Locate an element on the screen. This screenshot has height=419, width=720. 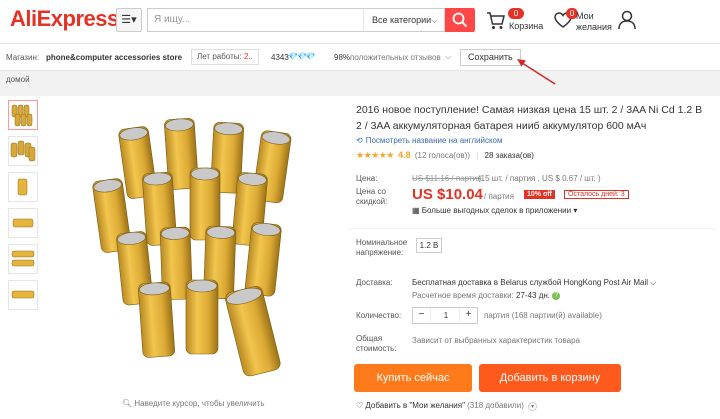
shipping-label: Доставка: is located at coordinates (374, 282).